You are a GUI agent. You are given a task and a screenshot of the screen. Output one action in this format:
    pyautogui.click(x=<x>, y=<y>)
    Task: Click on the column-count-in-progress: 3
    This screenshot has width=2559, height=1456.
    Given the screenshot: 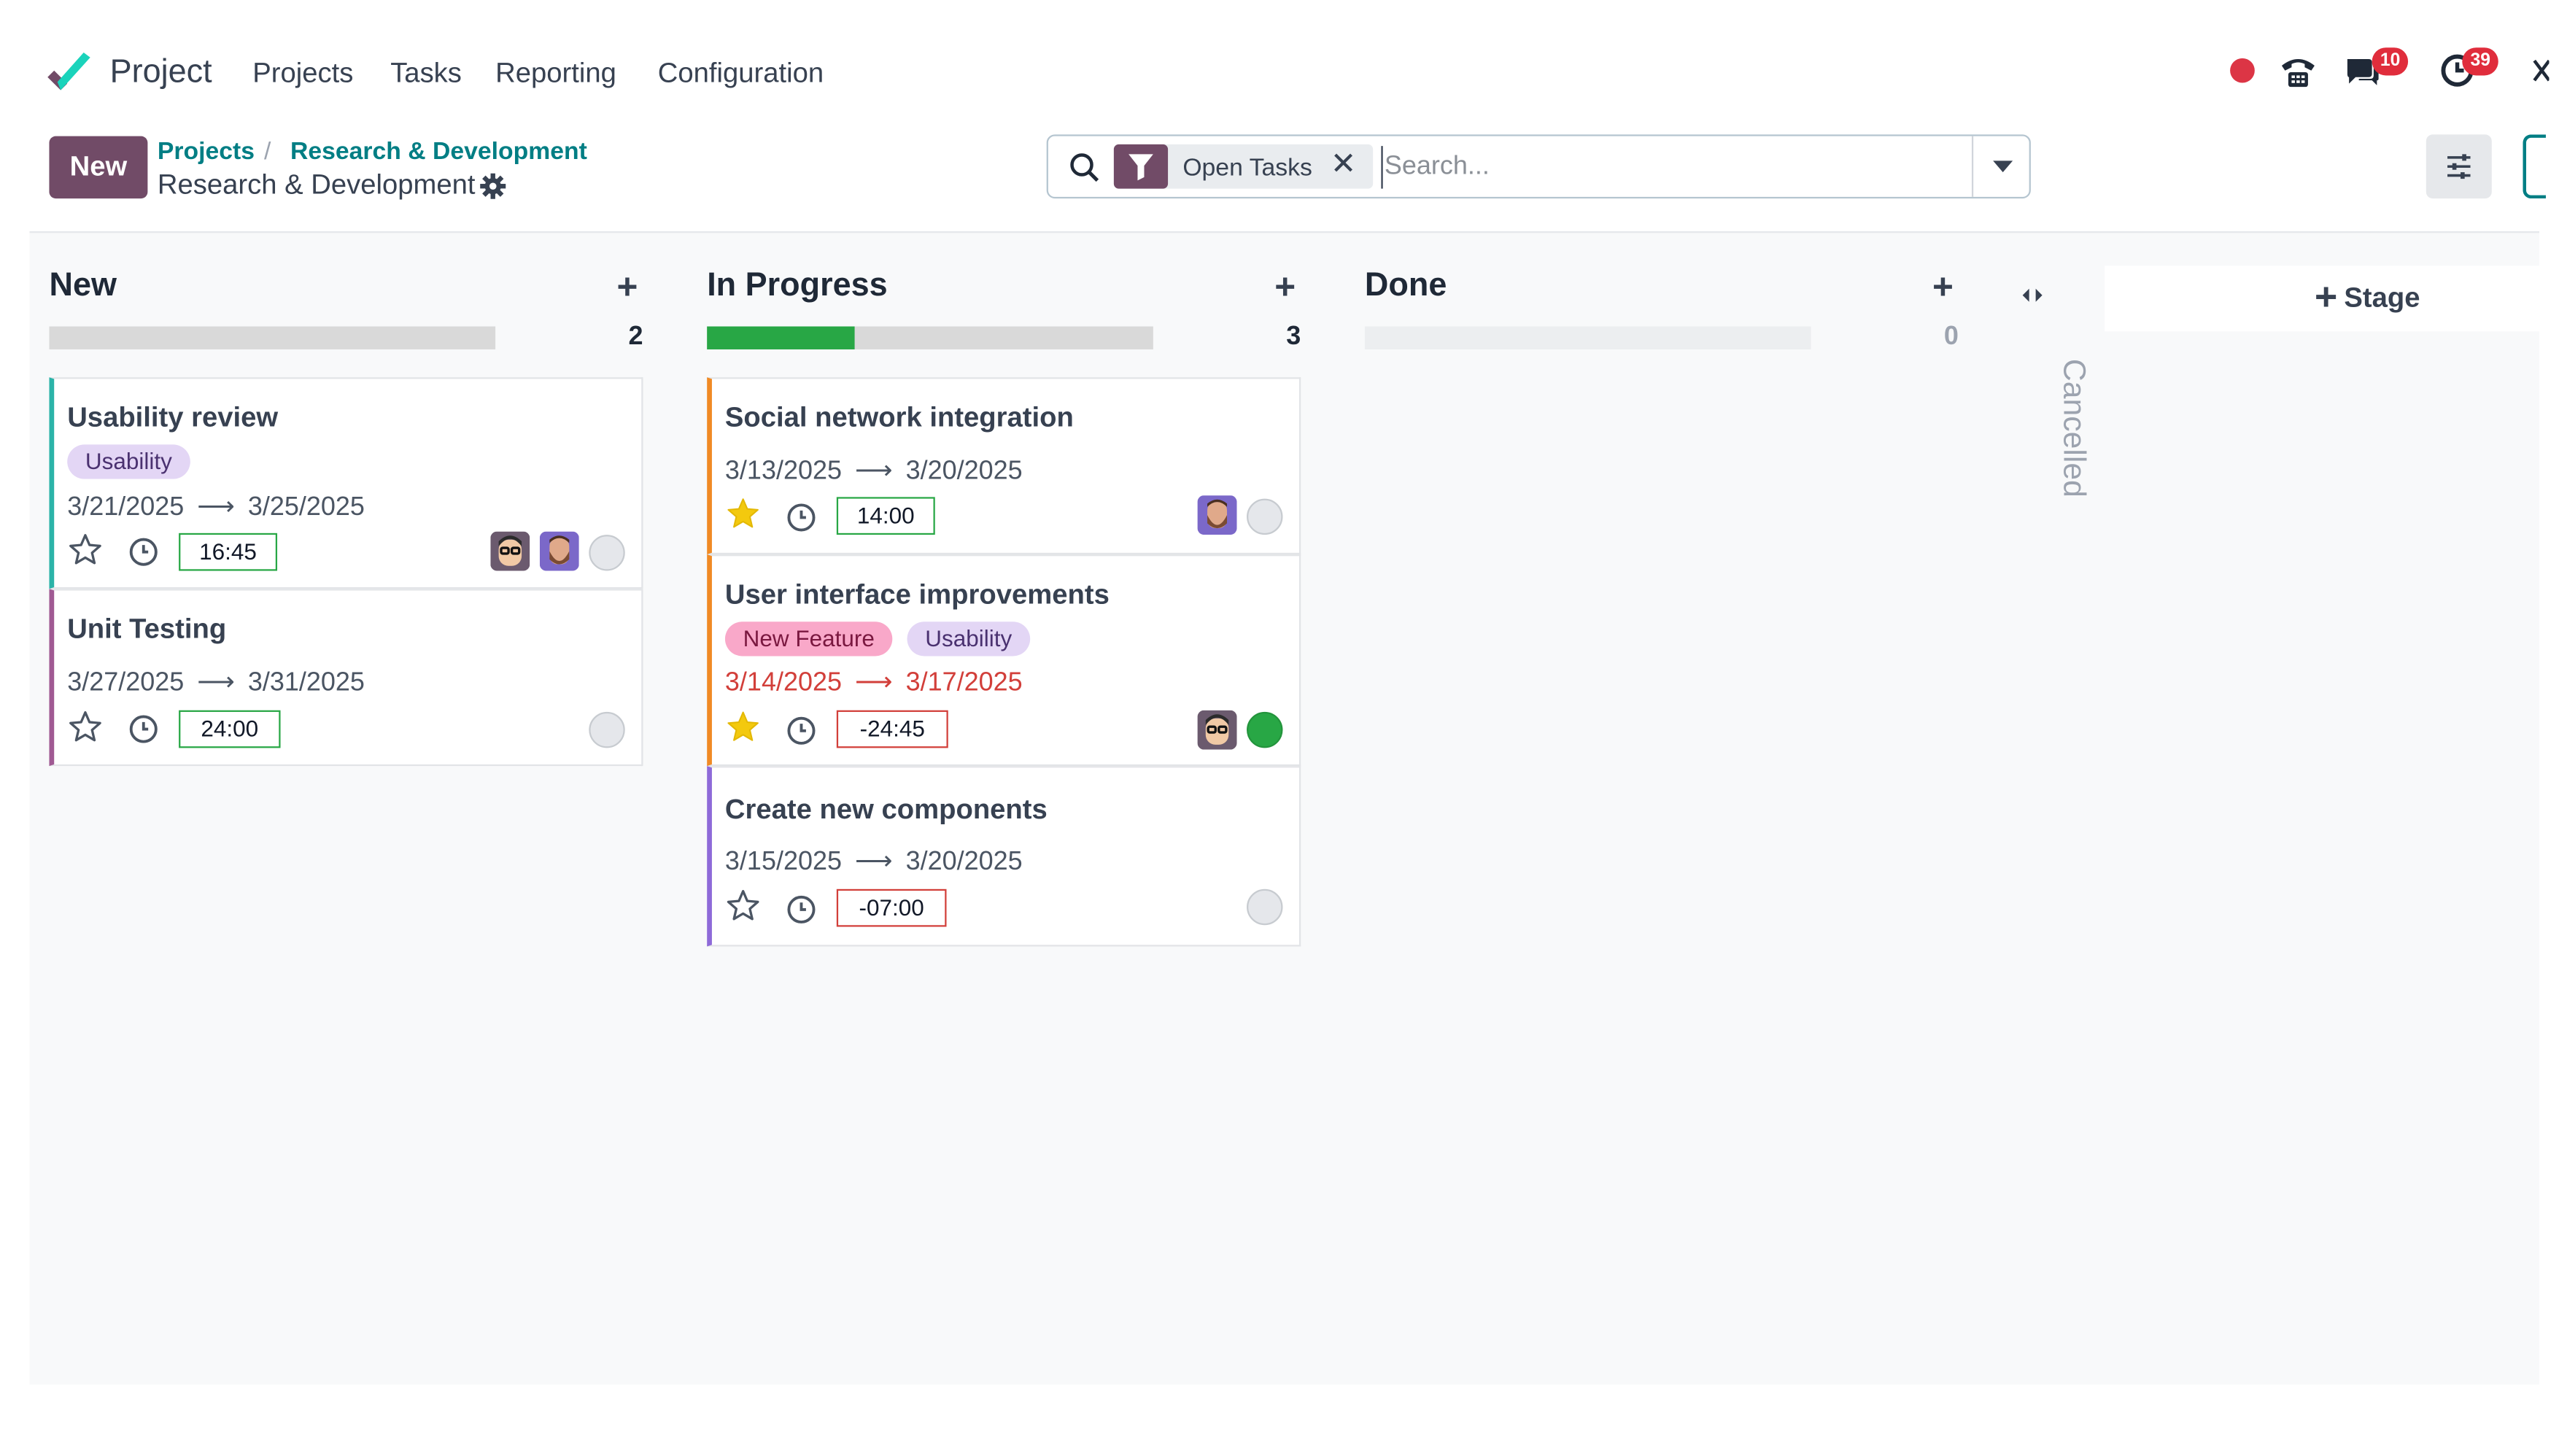 What is the action you would take?
    pyautogui.click(x=1294, y=337)
    